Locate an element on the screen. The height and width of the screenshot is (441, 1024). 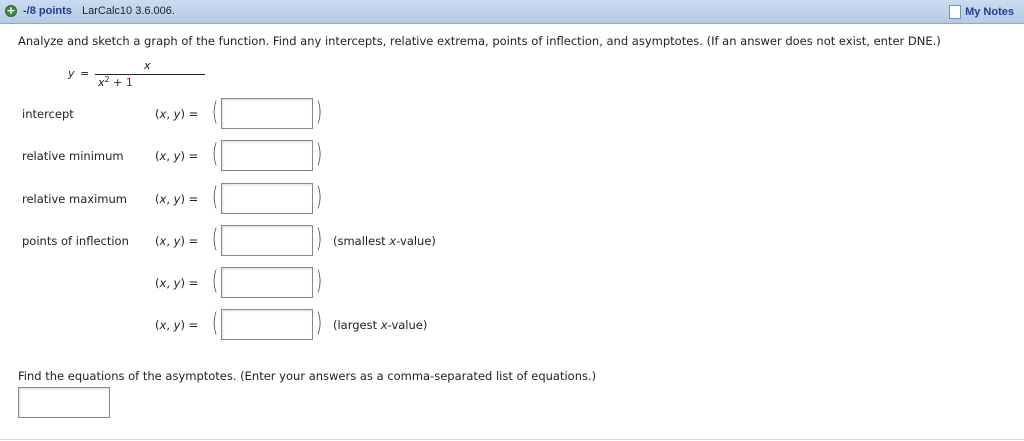
asymptotes-input is located at coordinates (64, 402).